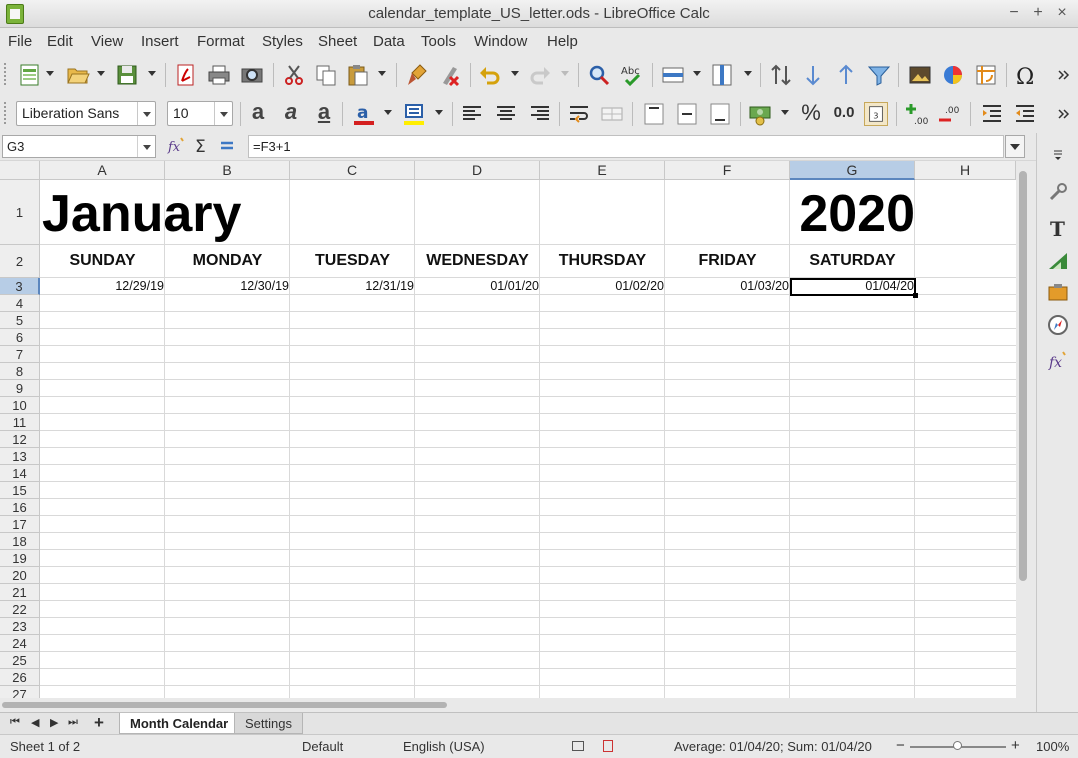  Describe the element at coordinates (418, 75) in the screenshot. I see `clone-formatting-icon` at that location.